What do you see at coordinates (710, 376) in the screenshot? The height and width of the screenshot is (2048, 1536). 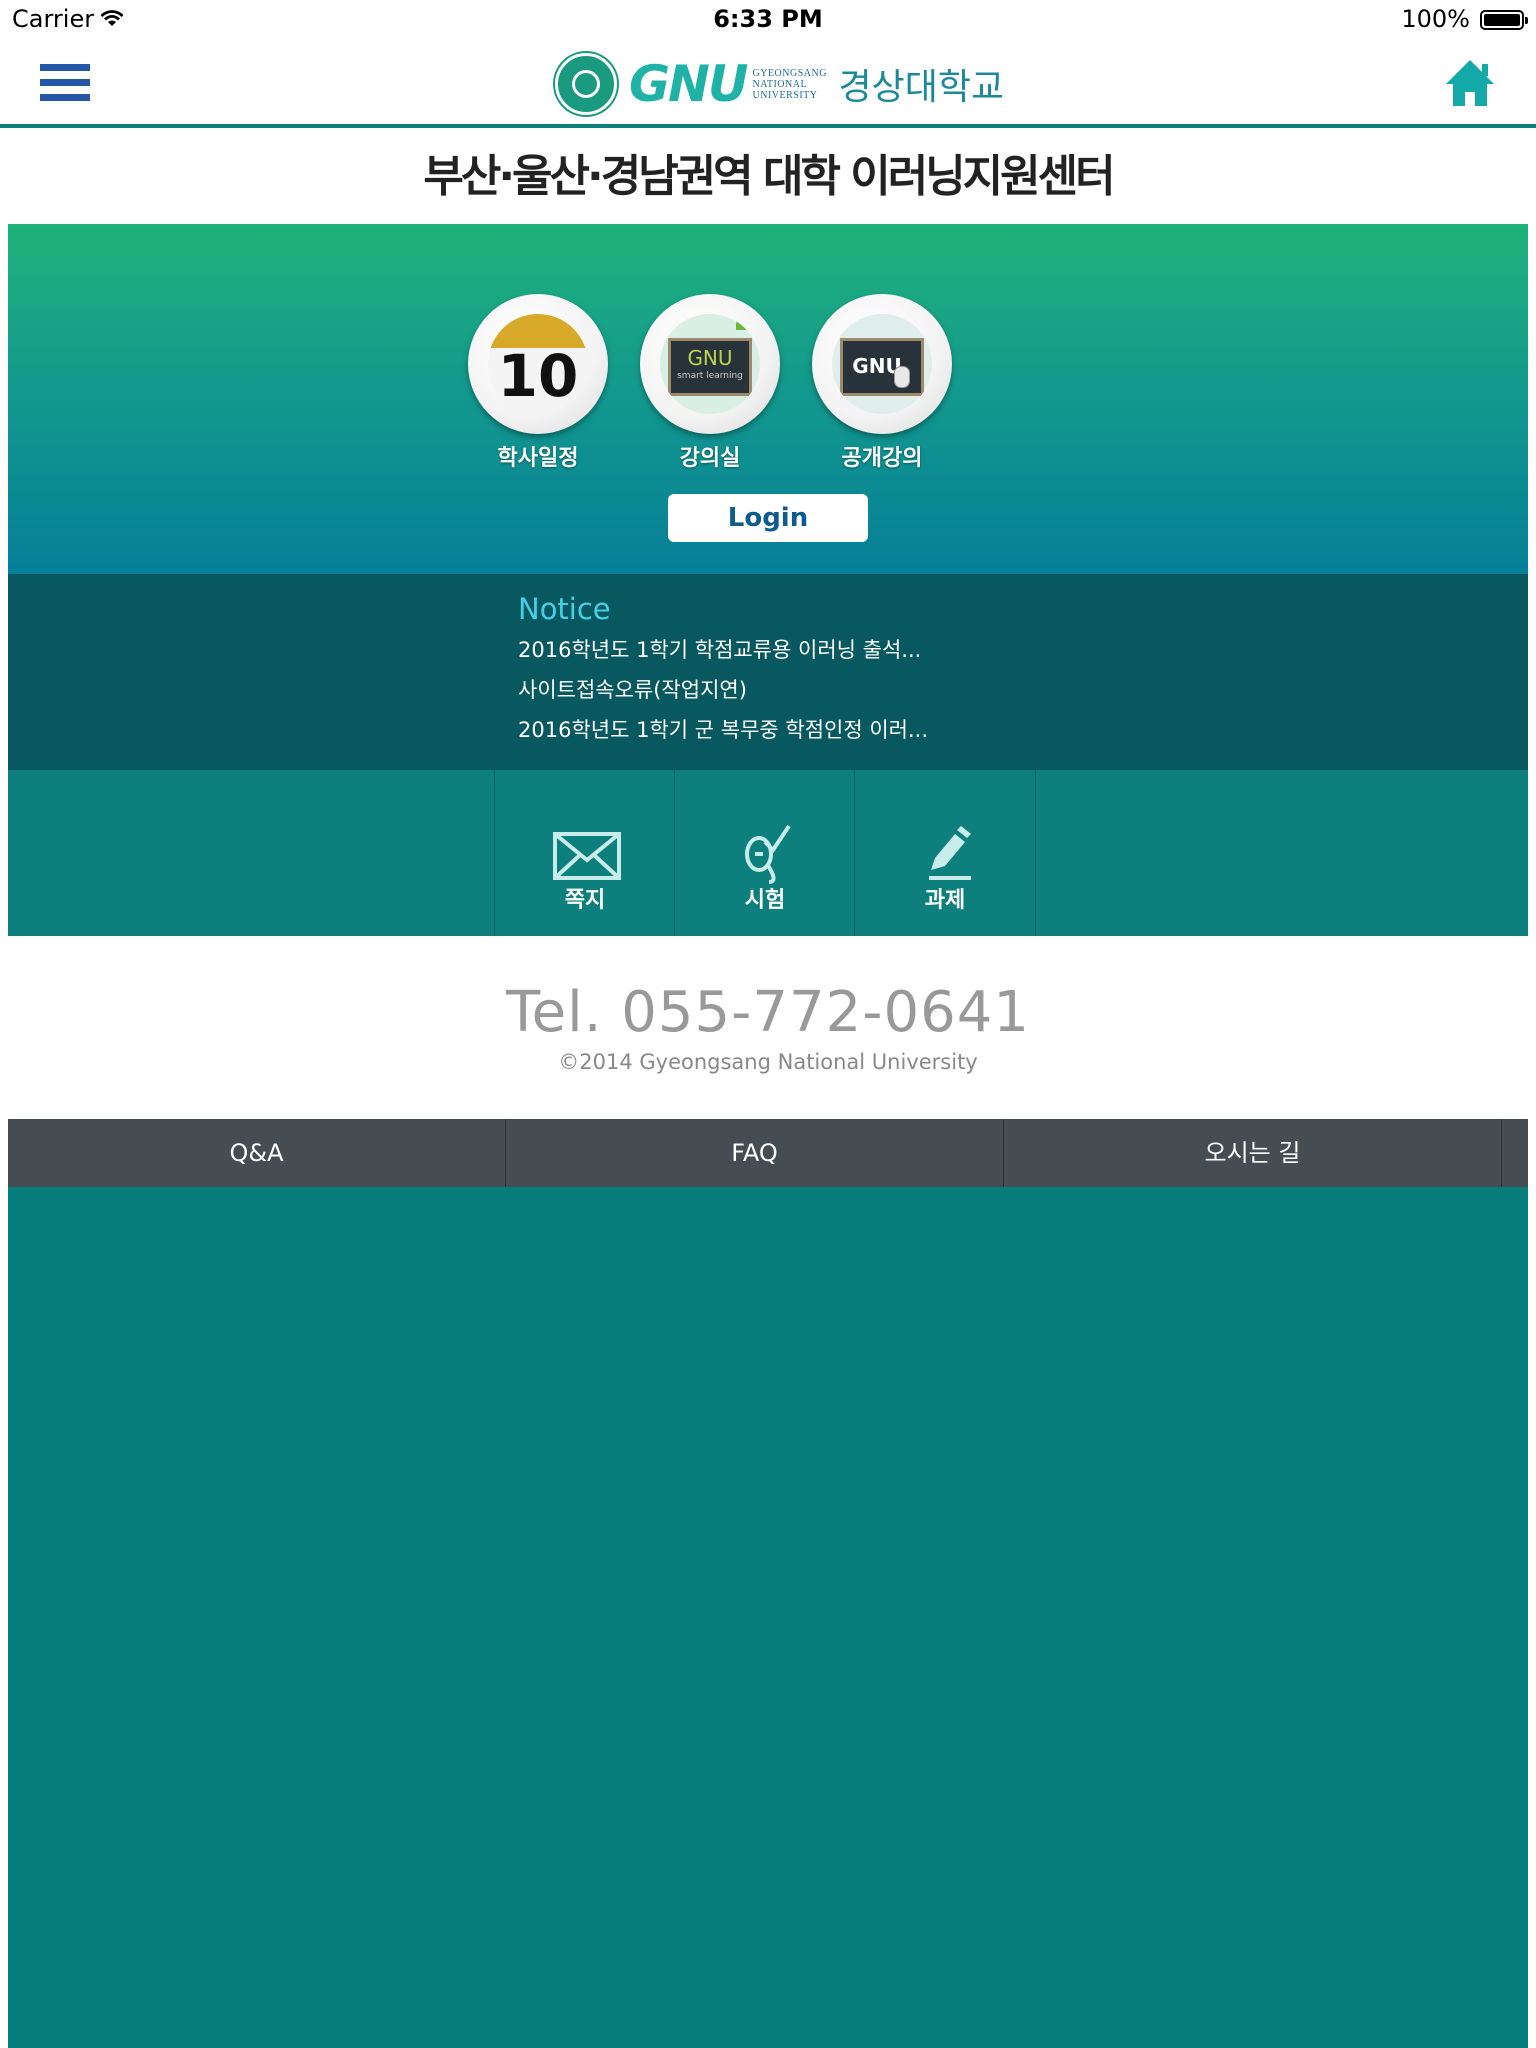 I see `blackboard-subtitle: smart learning` at bounding box center [710, 376].